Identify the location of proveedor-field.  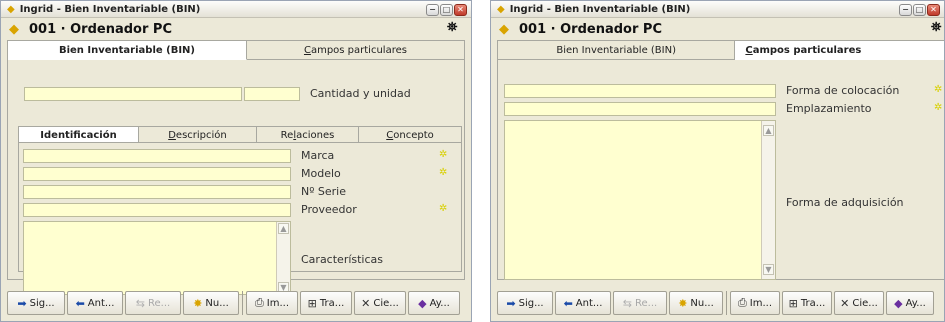
(157, 210).